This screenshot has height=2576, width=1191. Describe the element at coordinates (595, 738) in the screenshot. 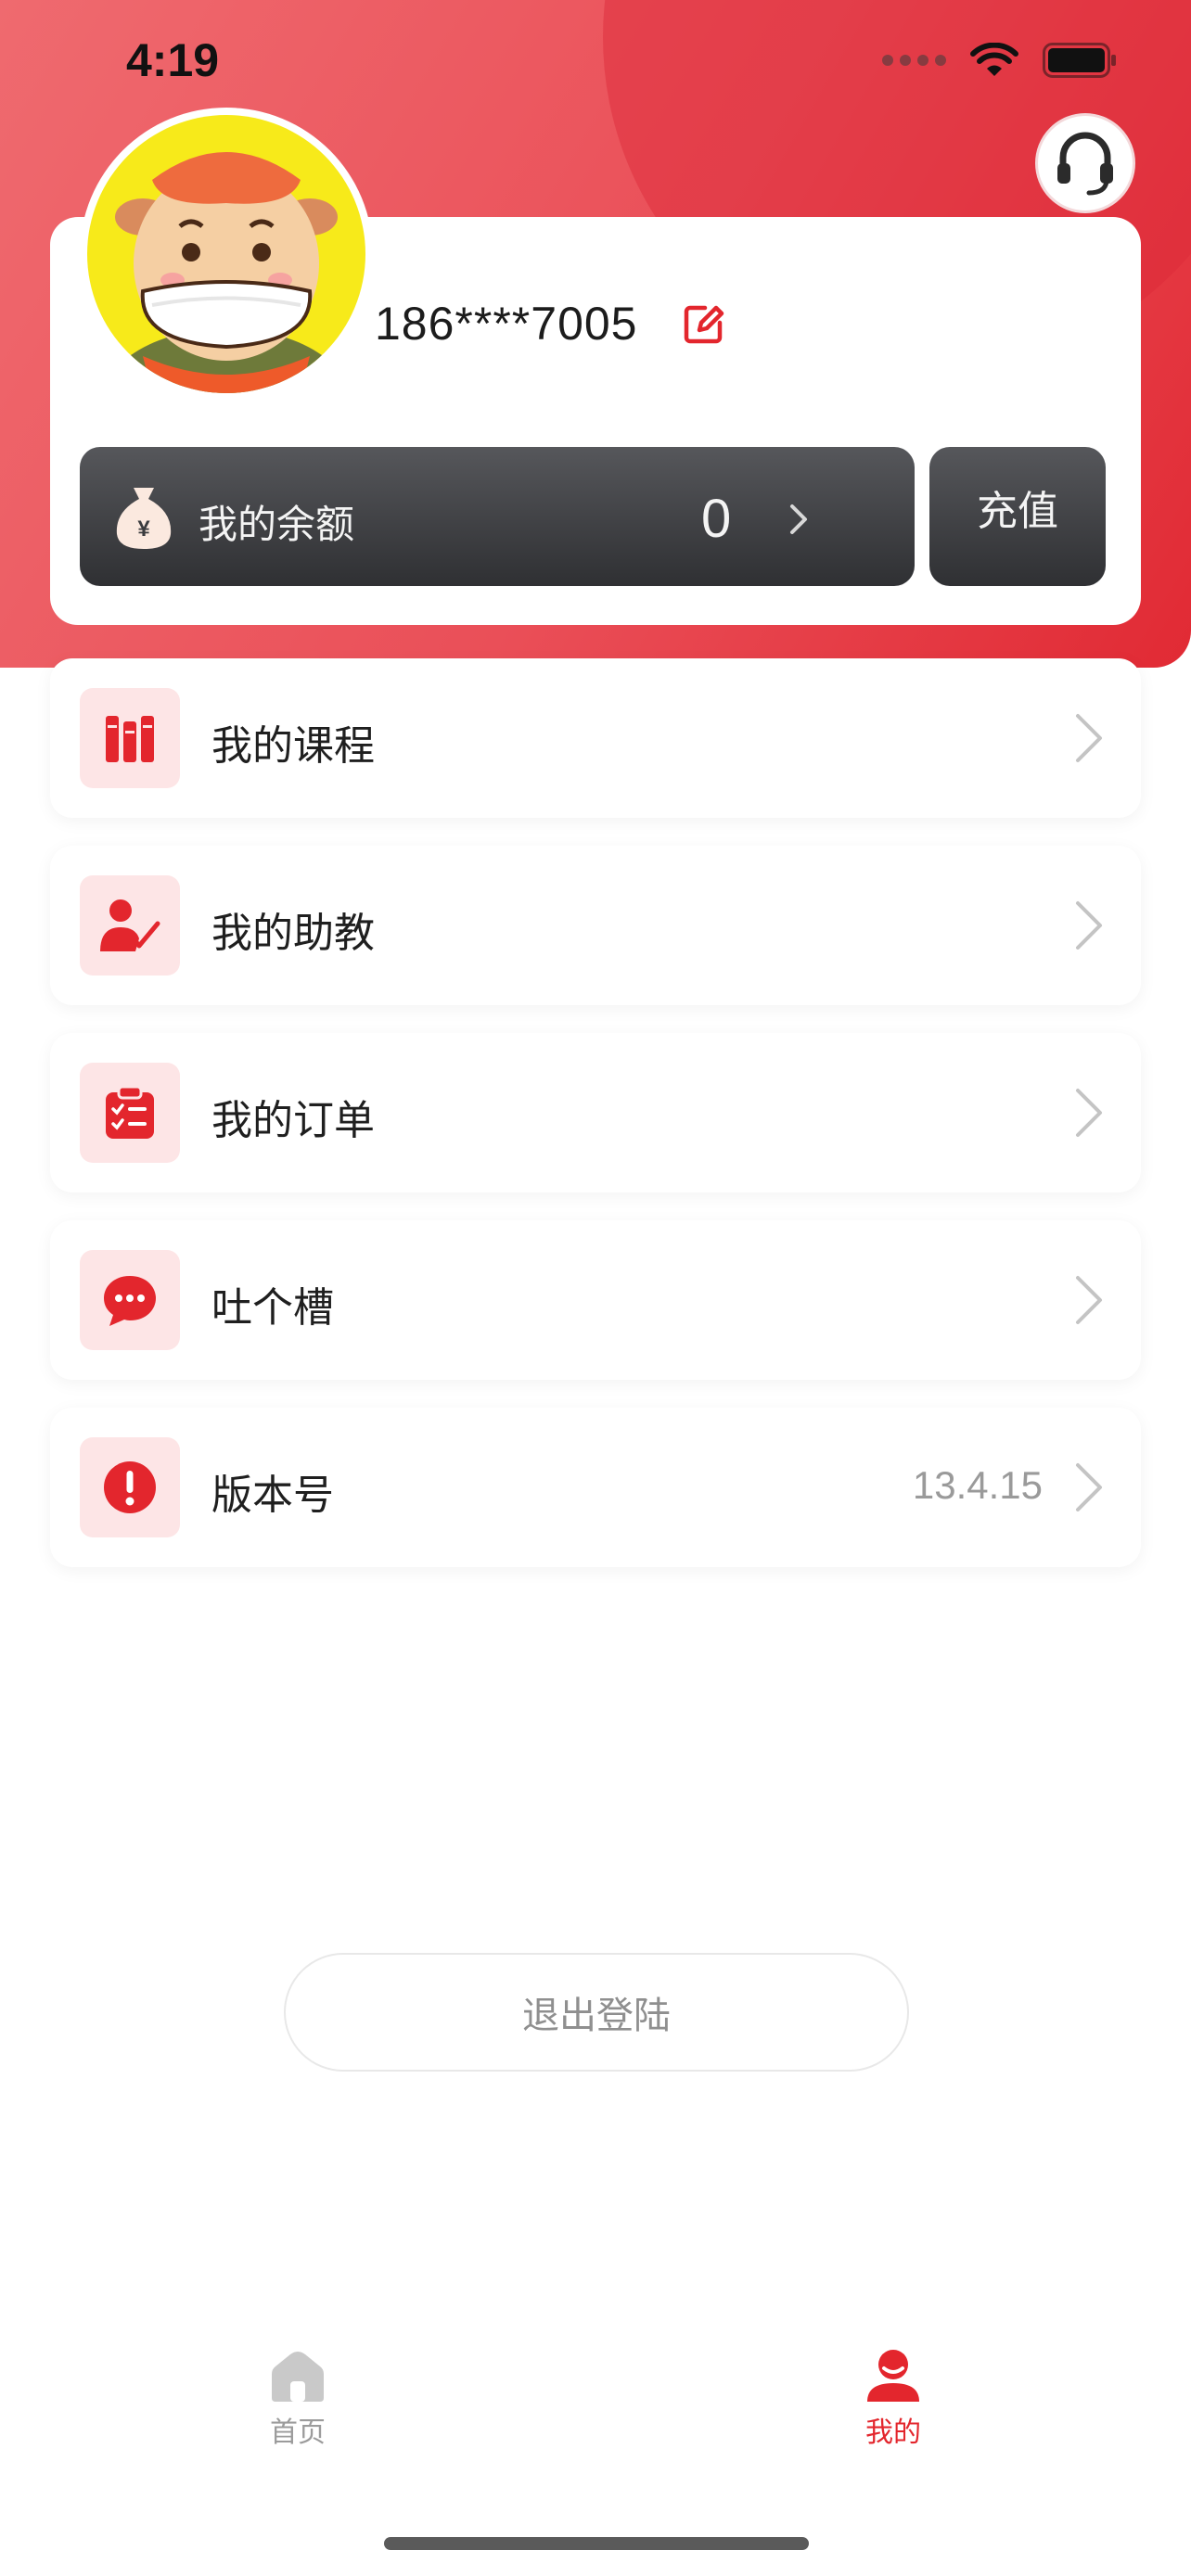

I see `menu-item-my-courses: 我的课程` at that location.